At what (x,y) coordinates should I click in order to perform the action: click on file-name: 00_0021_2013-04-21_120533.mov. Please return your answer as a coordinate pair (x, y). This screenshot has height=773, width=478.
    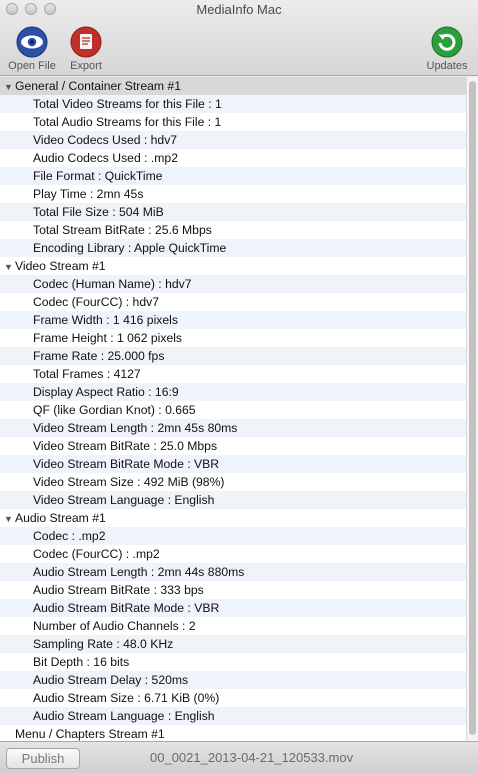
    Looking at the image, I should click on (252, 757).